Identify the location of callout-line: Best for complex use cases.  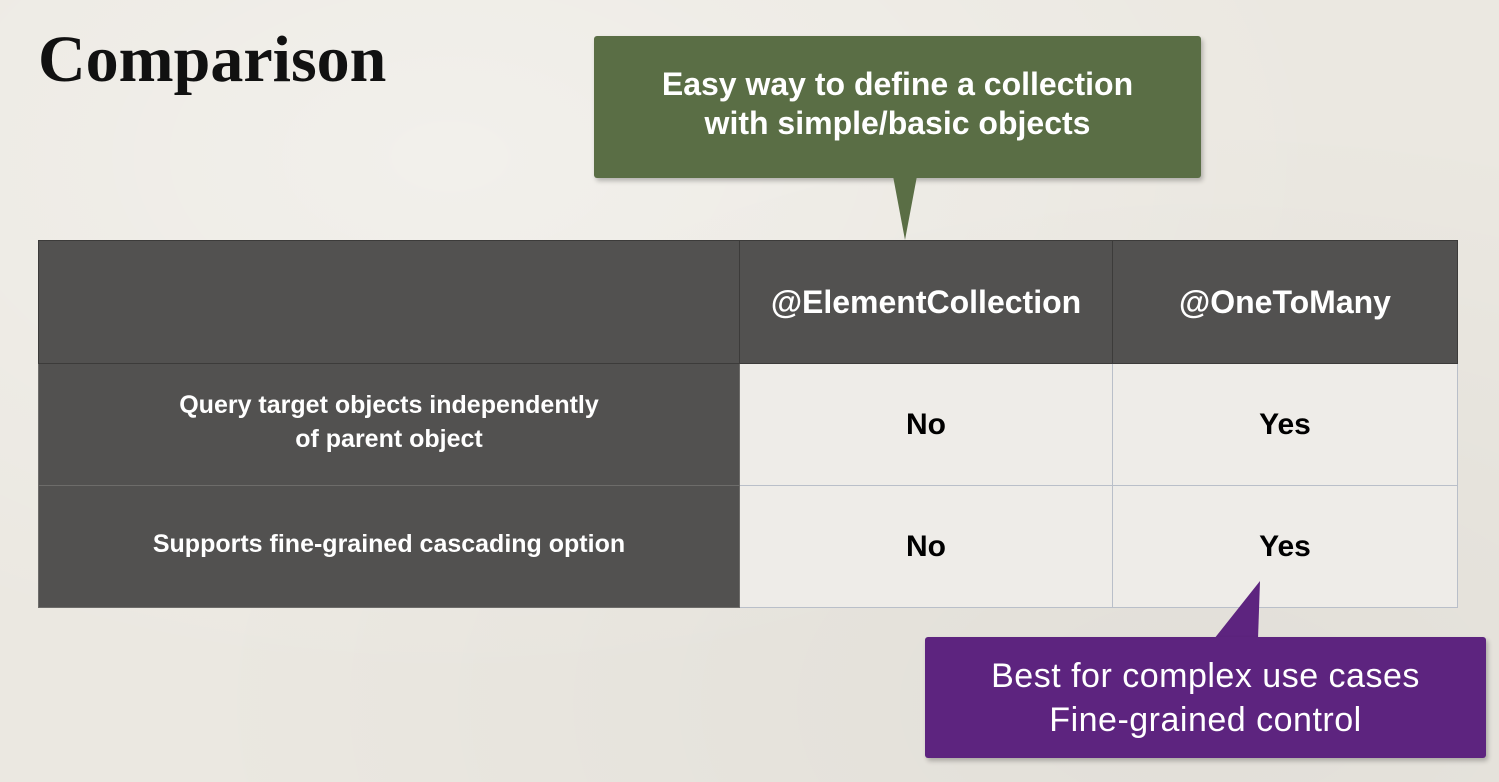
(1205, 675).